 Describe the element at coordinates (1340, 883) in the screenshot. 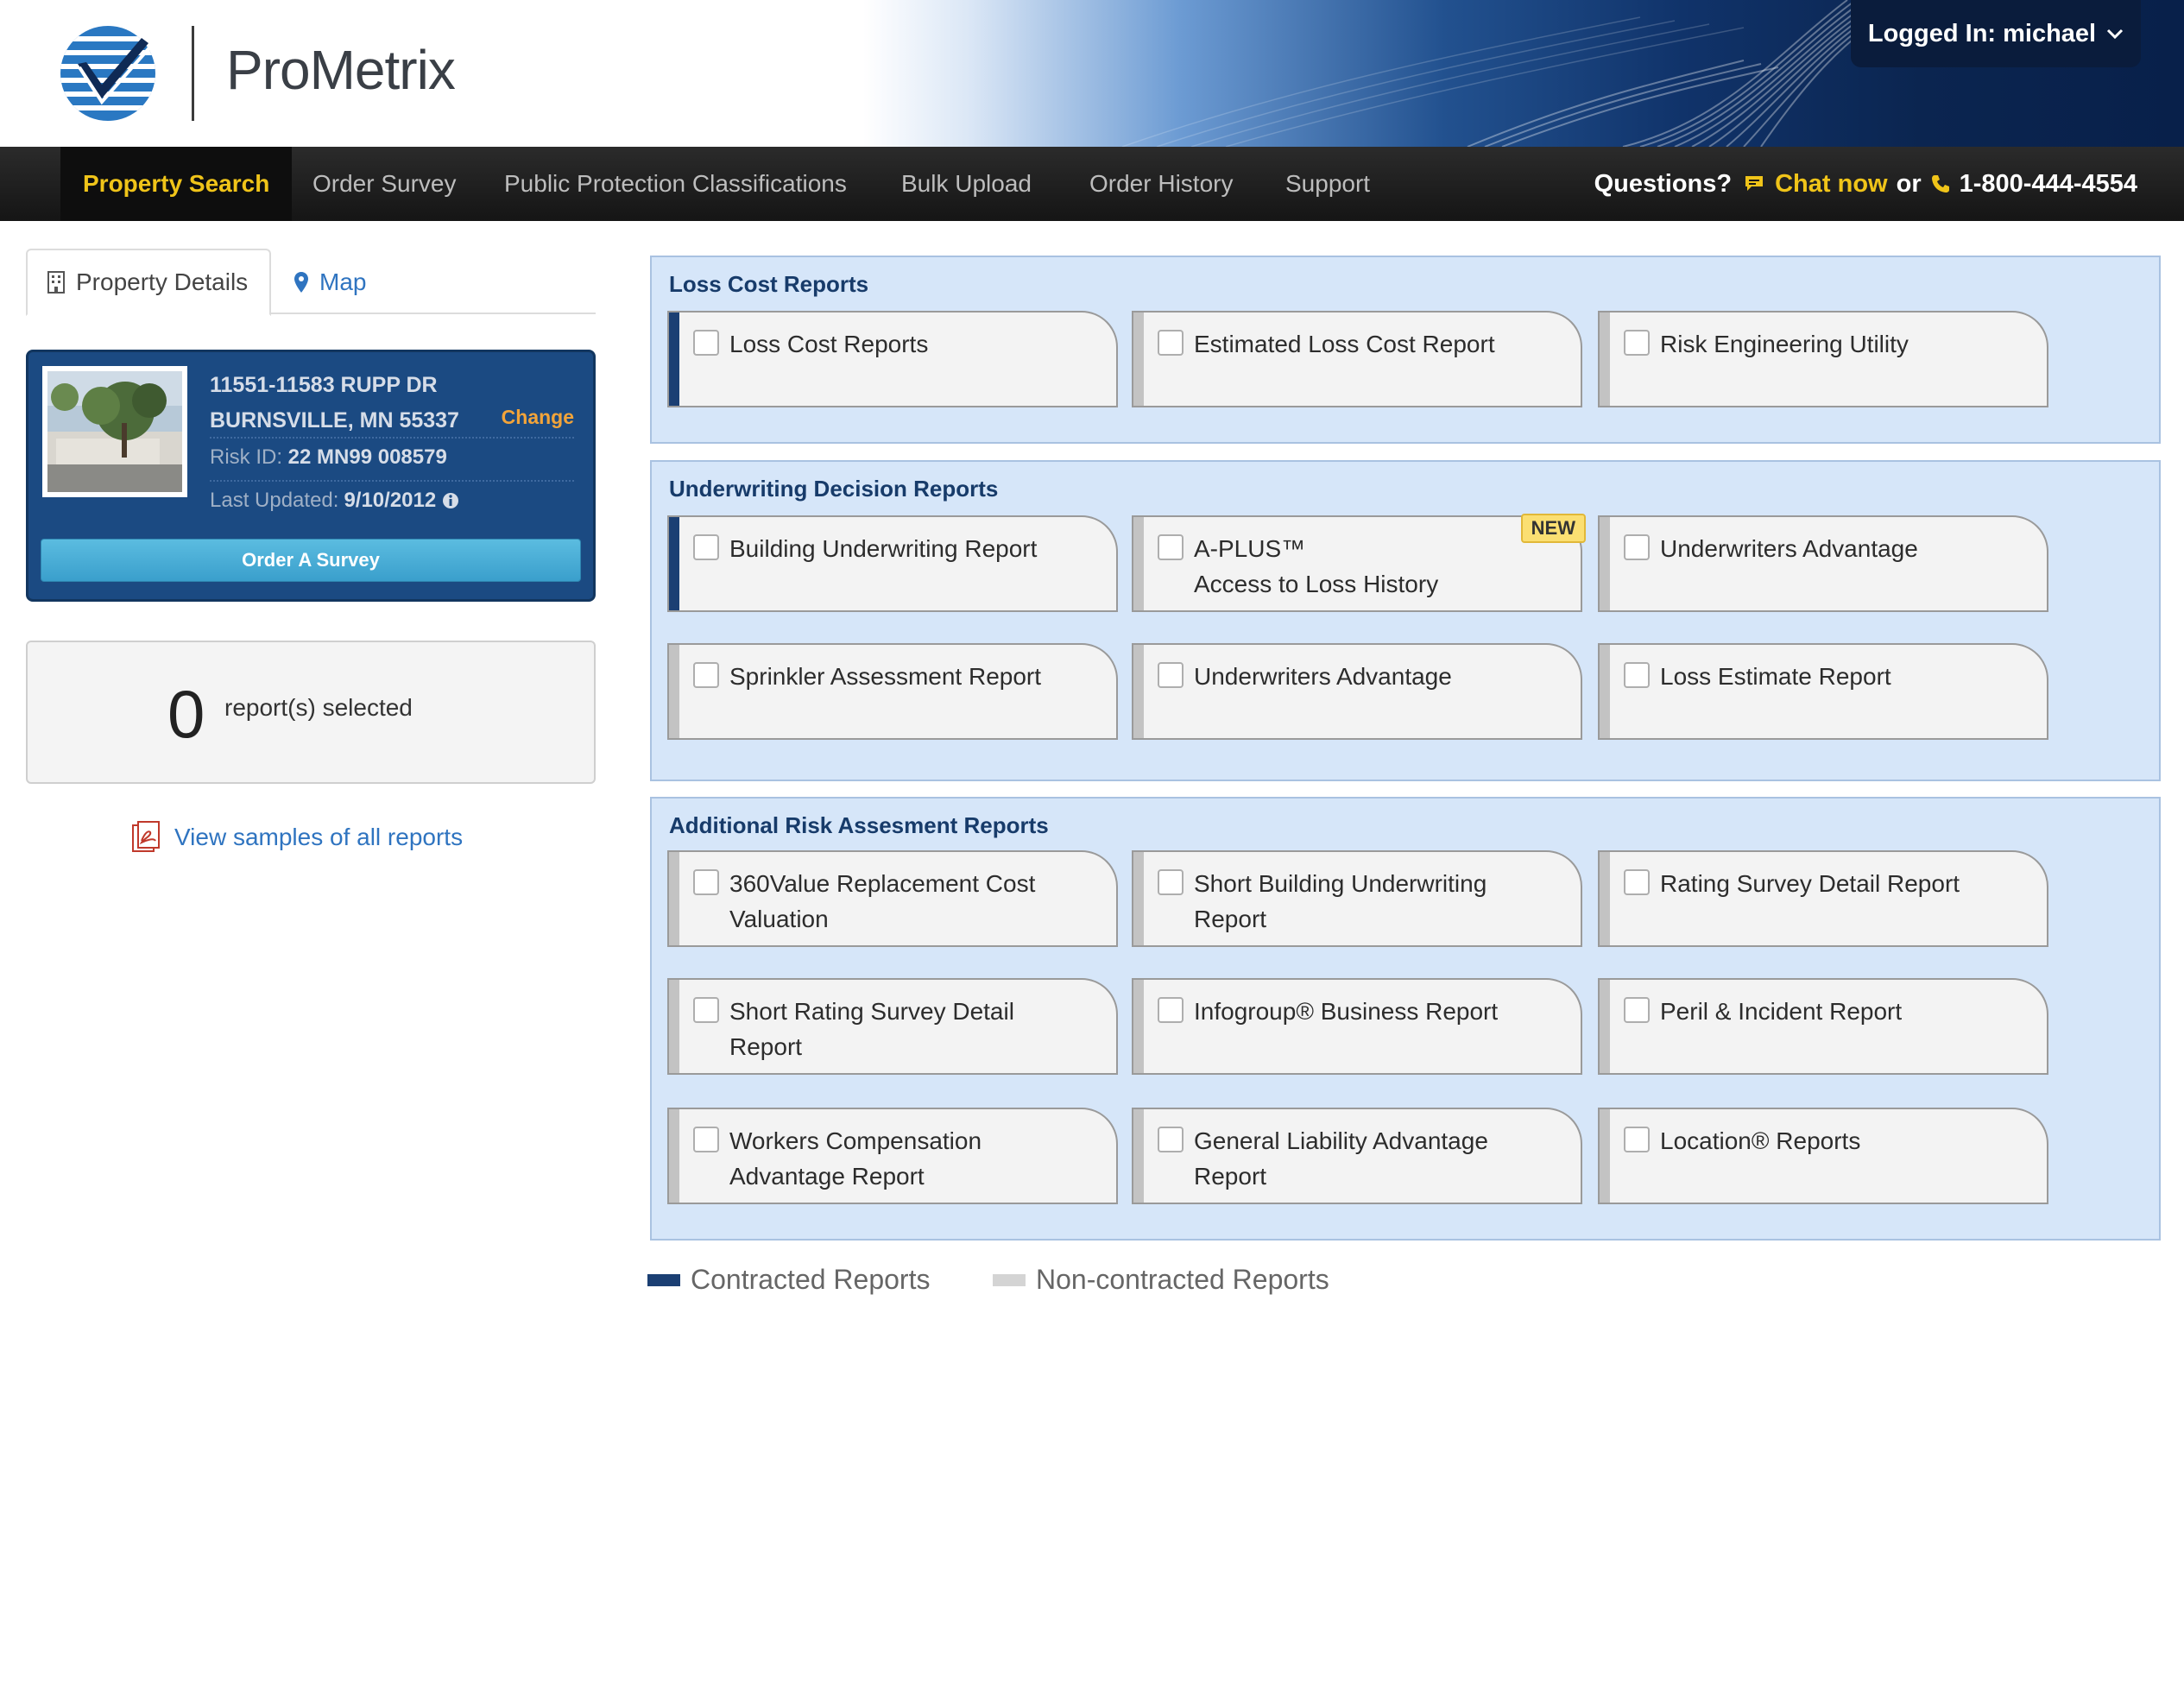

I see `report-label-line-1: Short Building Underwriting` at that location.